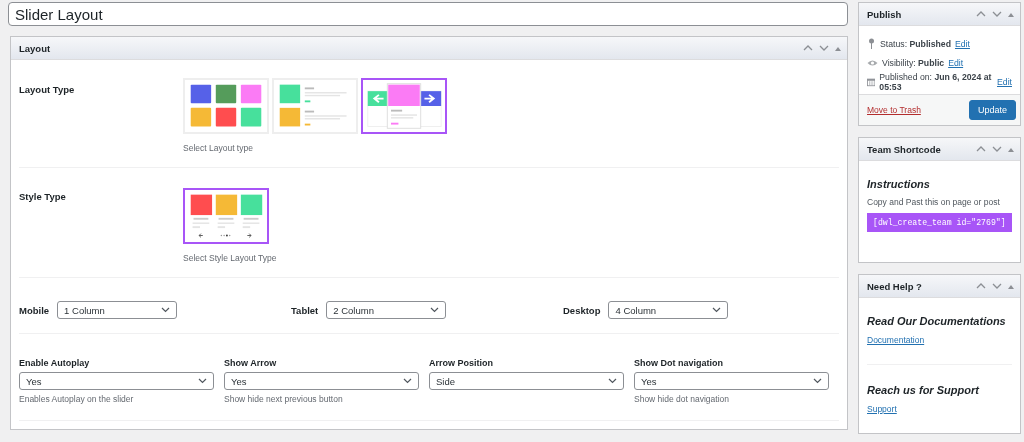 The height and width of the screenshot is (442, 1024). I want to click on dropdown: Side, so click(526, 381).